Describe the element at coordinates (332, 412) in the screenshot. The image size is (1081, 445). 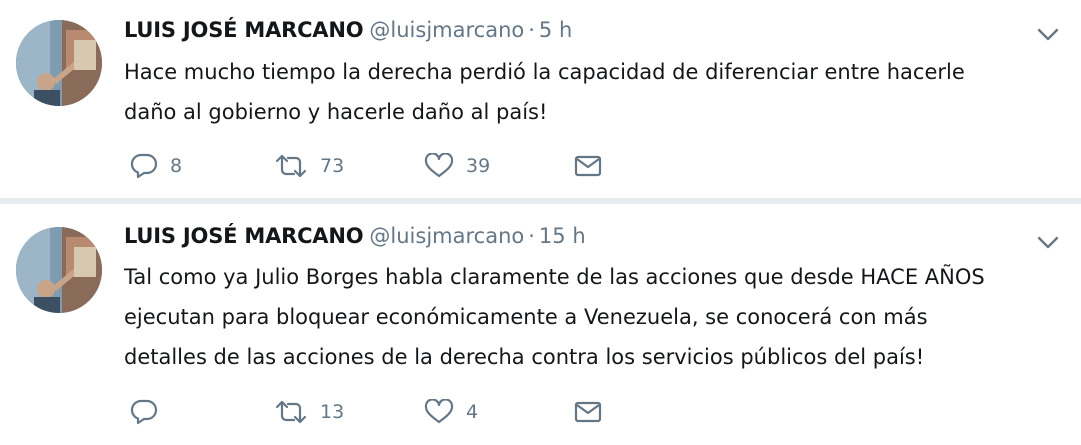
I see `retweet-count: 13` at that location.